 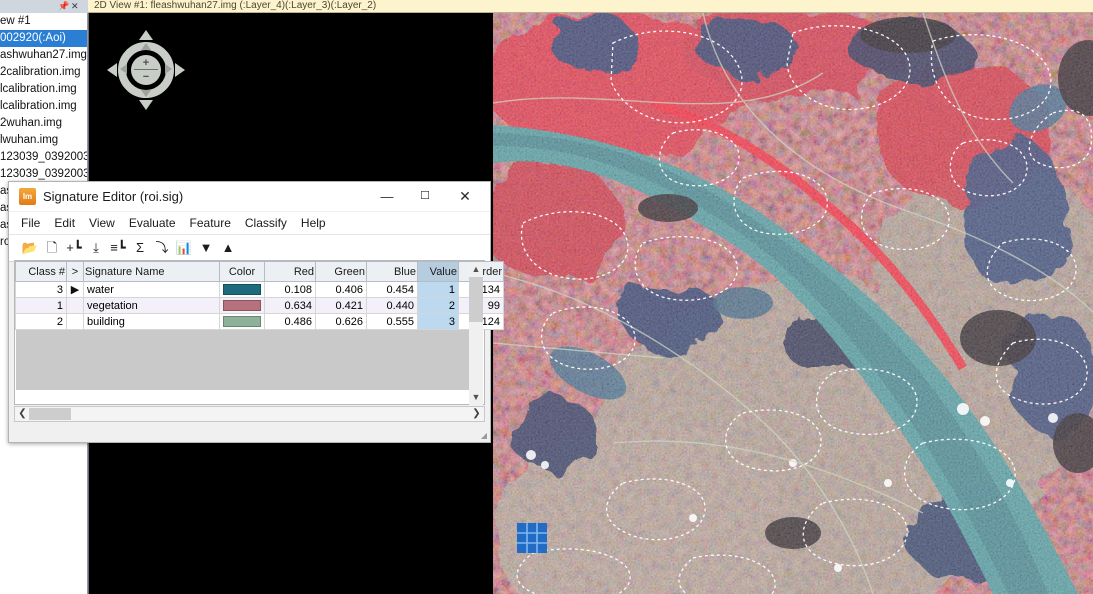 What do you see at coordinates (438, 305) in the screenshot?
I see `cell-value: 2` at bounding box center [438, 305].